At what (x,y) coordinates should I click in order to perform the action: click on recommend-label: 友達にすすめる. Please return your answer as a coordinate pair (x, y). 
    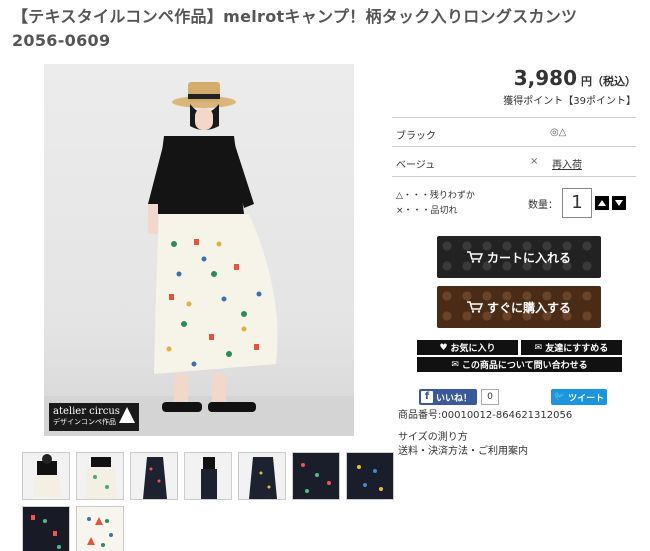
    Looking at the image, I should click on (577, 349).